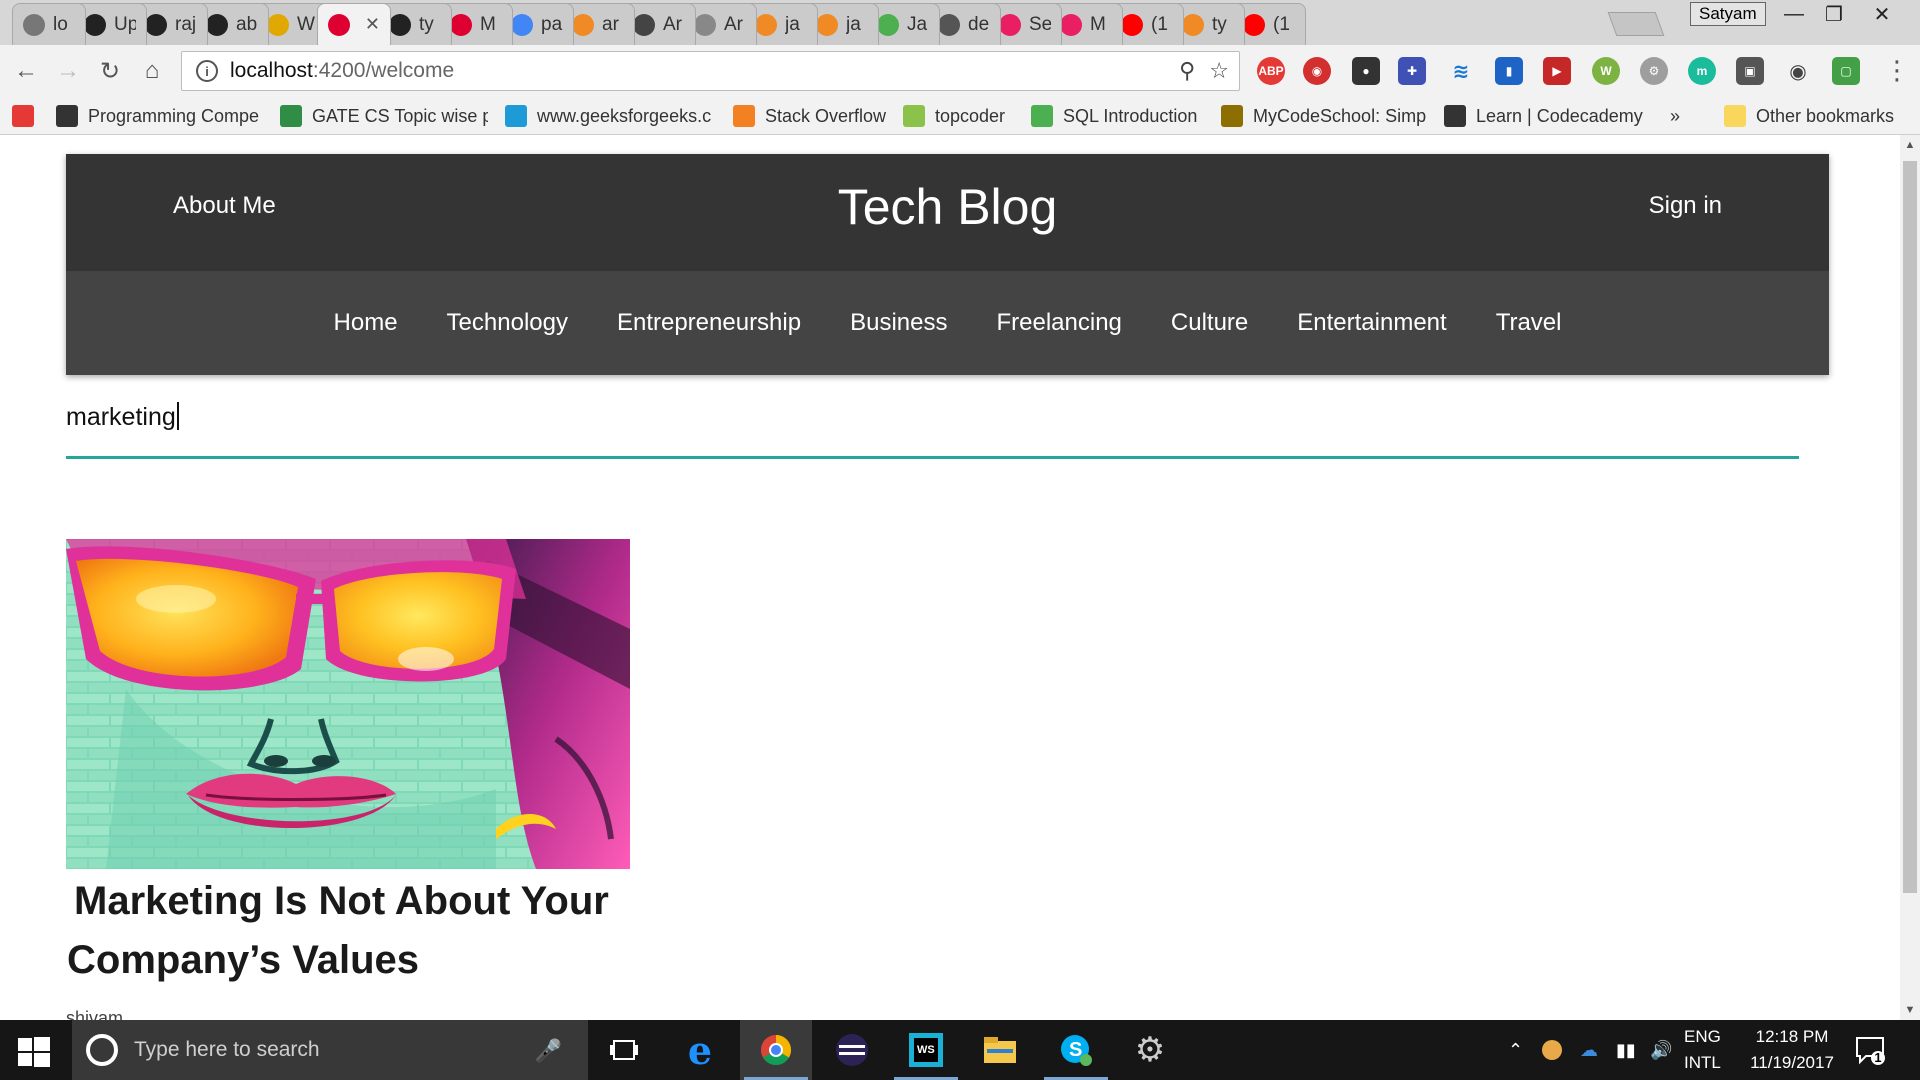  I want to click on post-author: shivam, so click(95, 1014).